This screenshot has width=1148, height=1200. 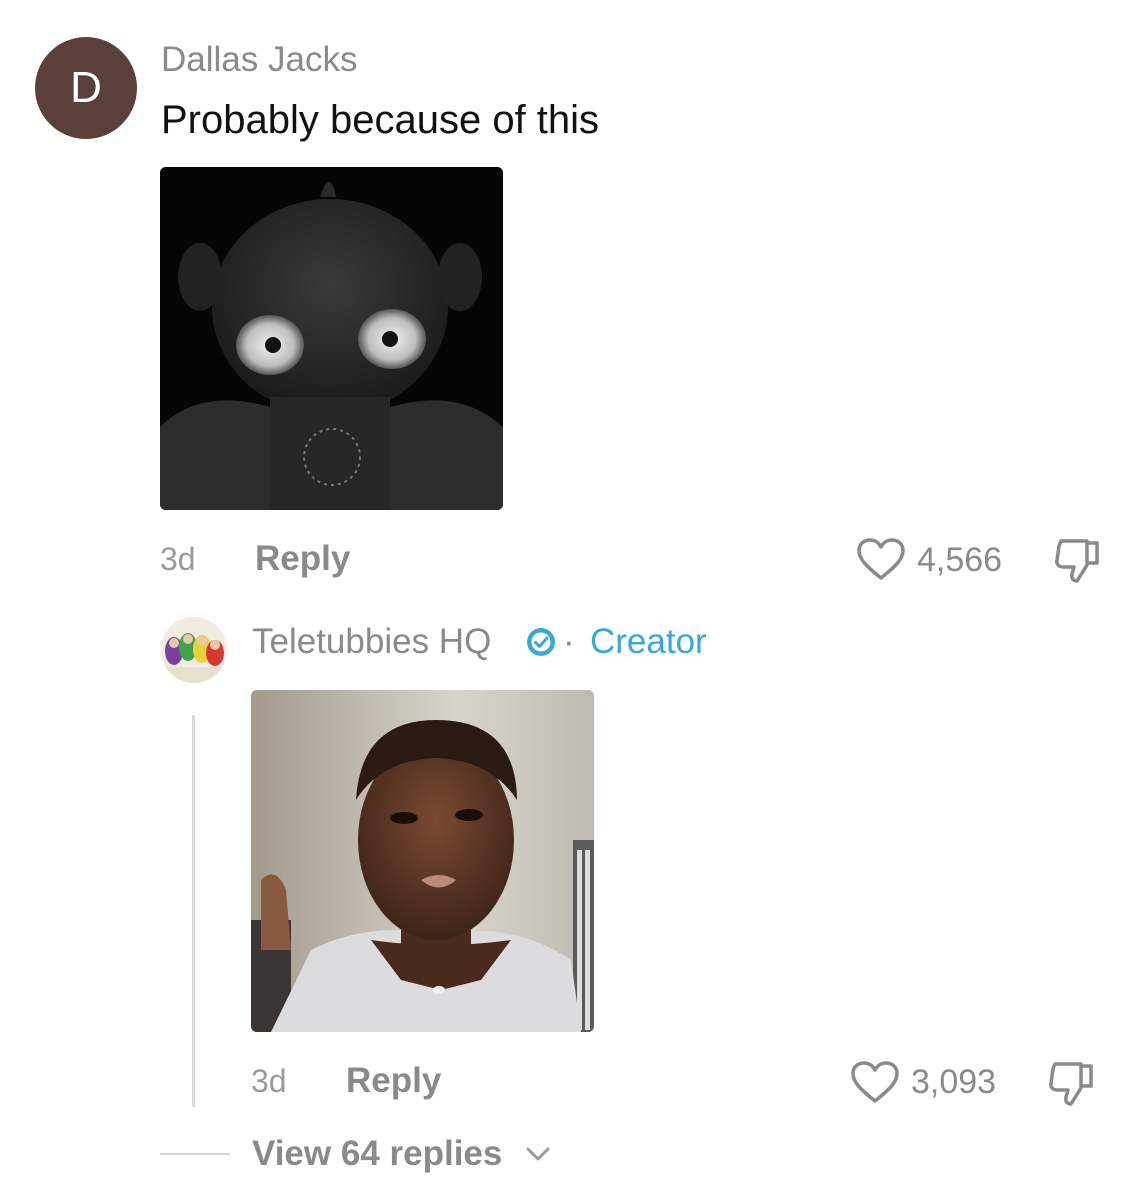 I want to click on like-count: 3,093, so click(x=954, y=1082).